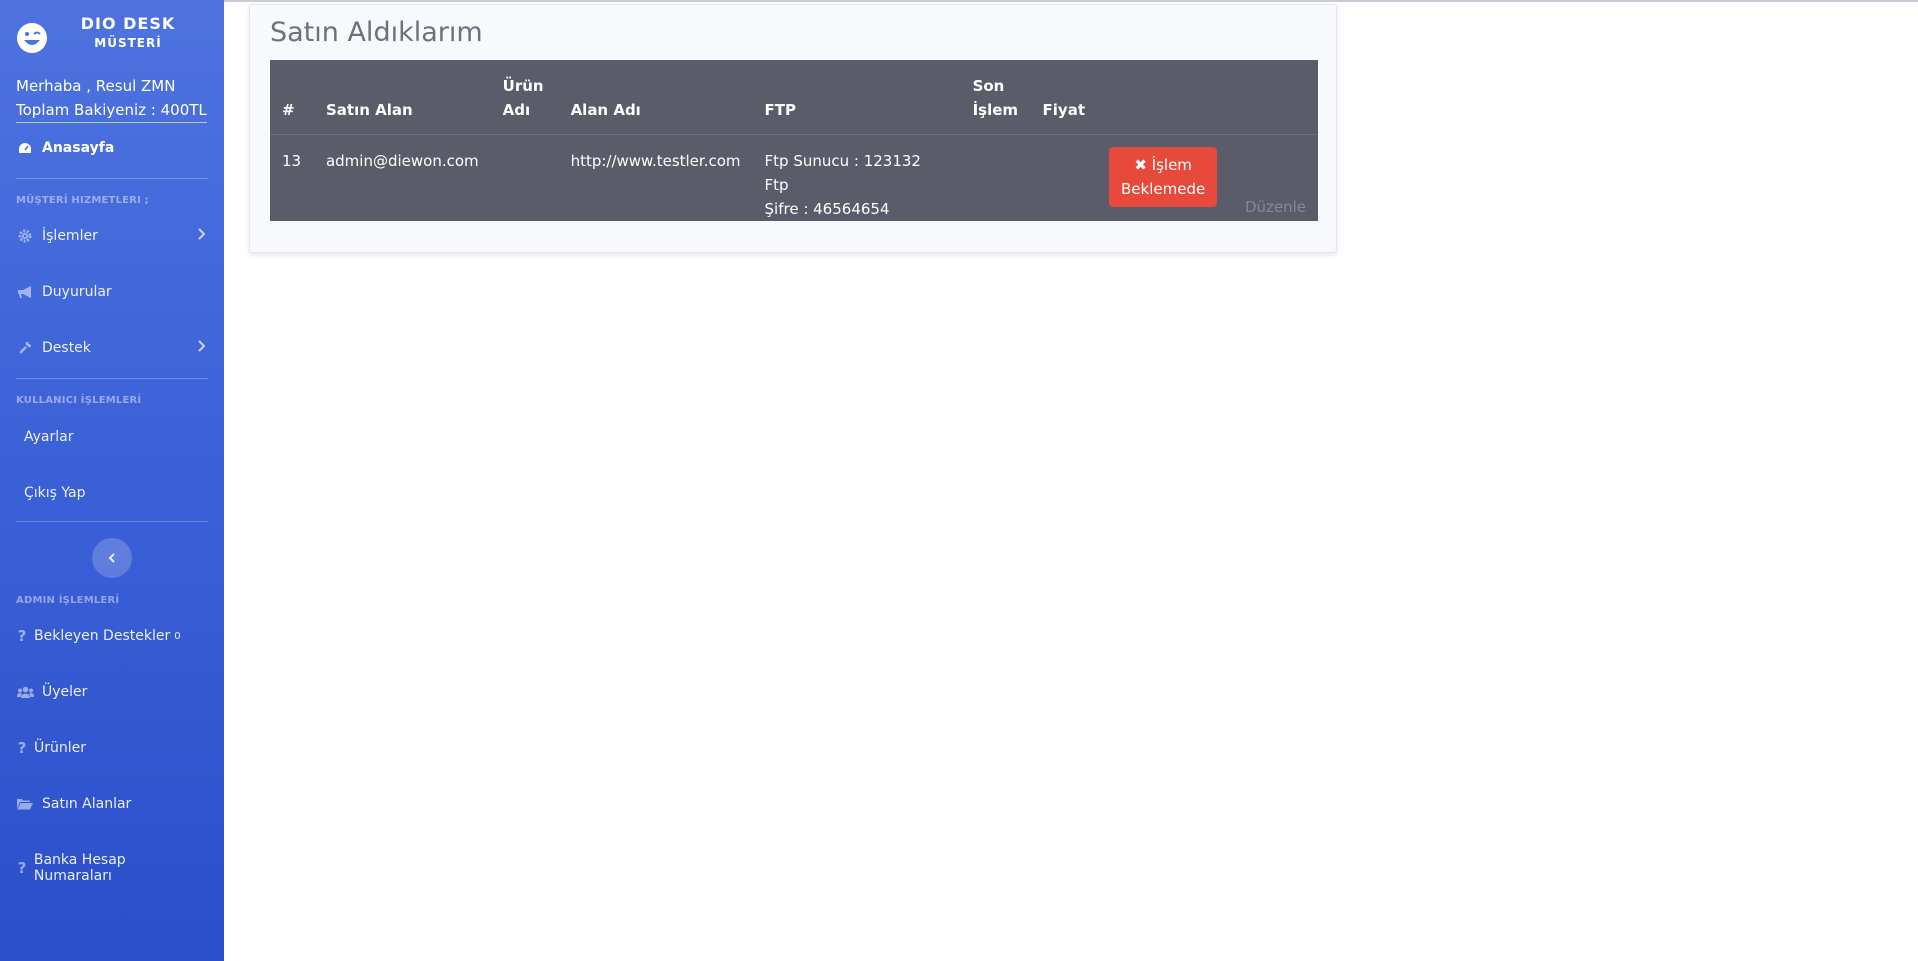 The width and height of the screenshot is (1918, 961). What do you see at coordinates (402, 97) in the screenshot?
I see `column-header: Satın Alan` at bounding box center [402, 97].